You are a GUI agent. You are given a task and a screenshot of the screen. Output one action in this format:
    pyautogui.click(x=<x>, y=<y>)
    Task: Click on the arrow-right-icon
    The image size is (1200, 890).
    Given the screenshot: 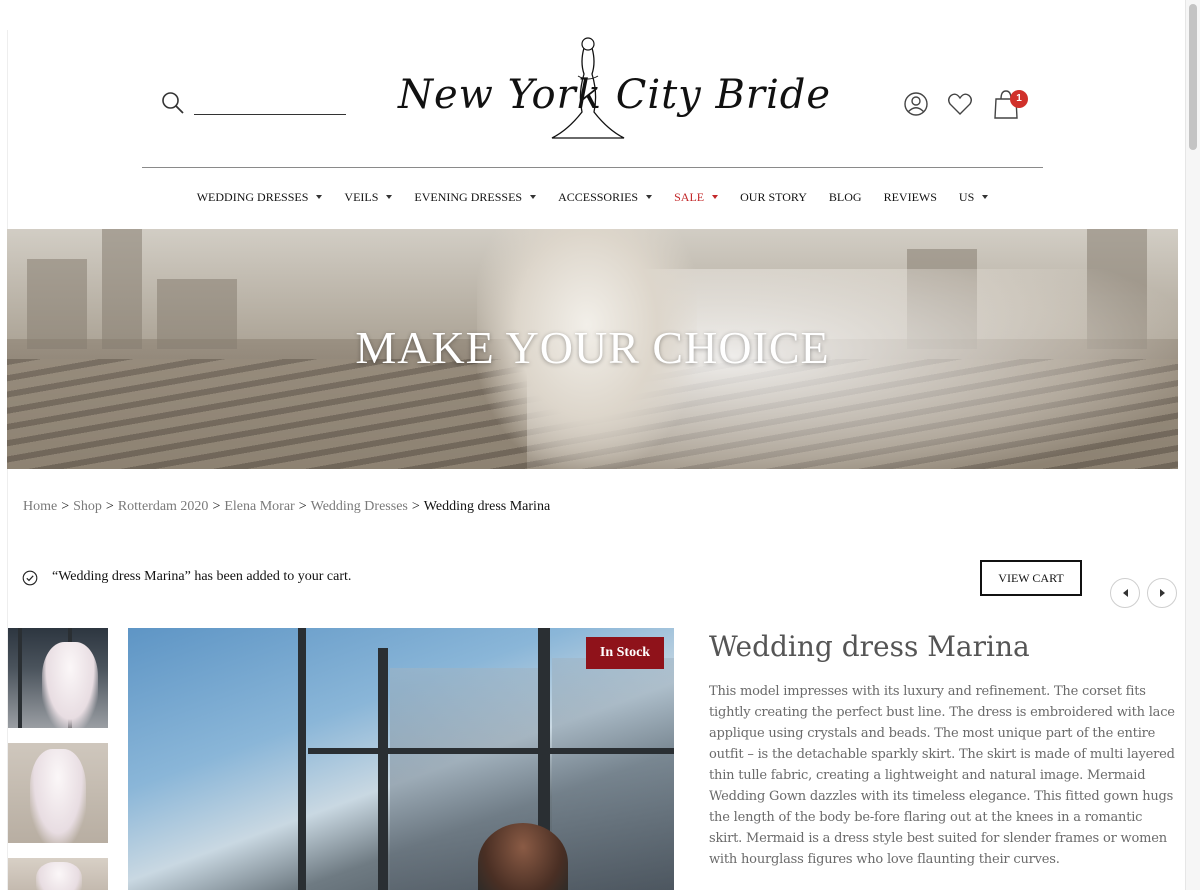 What is the action you would take?
    pyautogui.click(x=1162, y=593)
    